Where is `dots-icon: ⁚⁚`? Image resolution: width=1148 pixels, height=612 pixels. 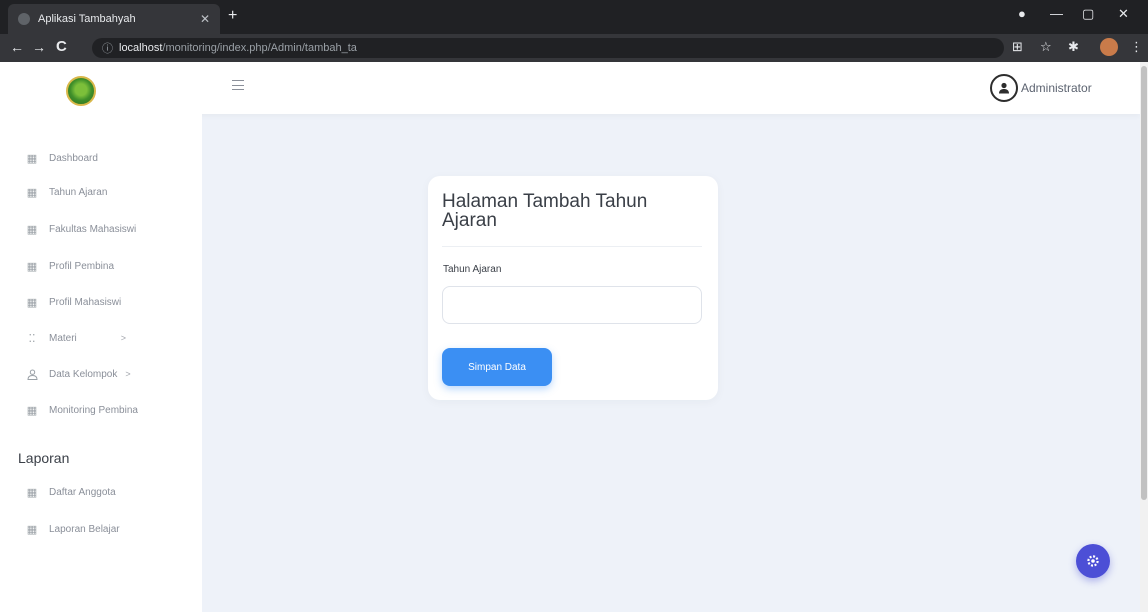
dots-icon: ⁚⁚ is located at coordinates (32, 338).